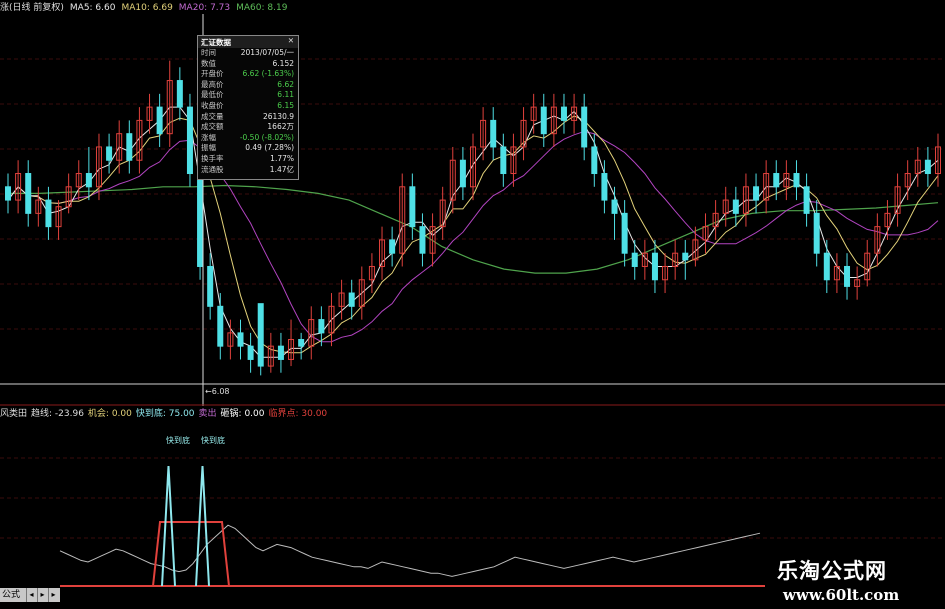 The image size is (945, 609). What do you see at coordinates (53, 595) in the screenshot?
I see `scroll-end-button: ▸` at bounding box center [53, 595].